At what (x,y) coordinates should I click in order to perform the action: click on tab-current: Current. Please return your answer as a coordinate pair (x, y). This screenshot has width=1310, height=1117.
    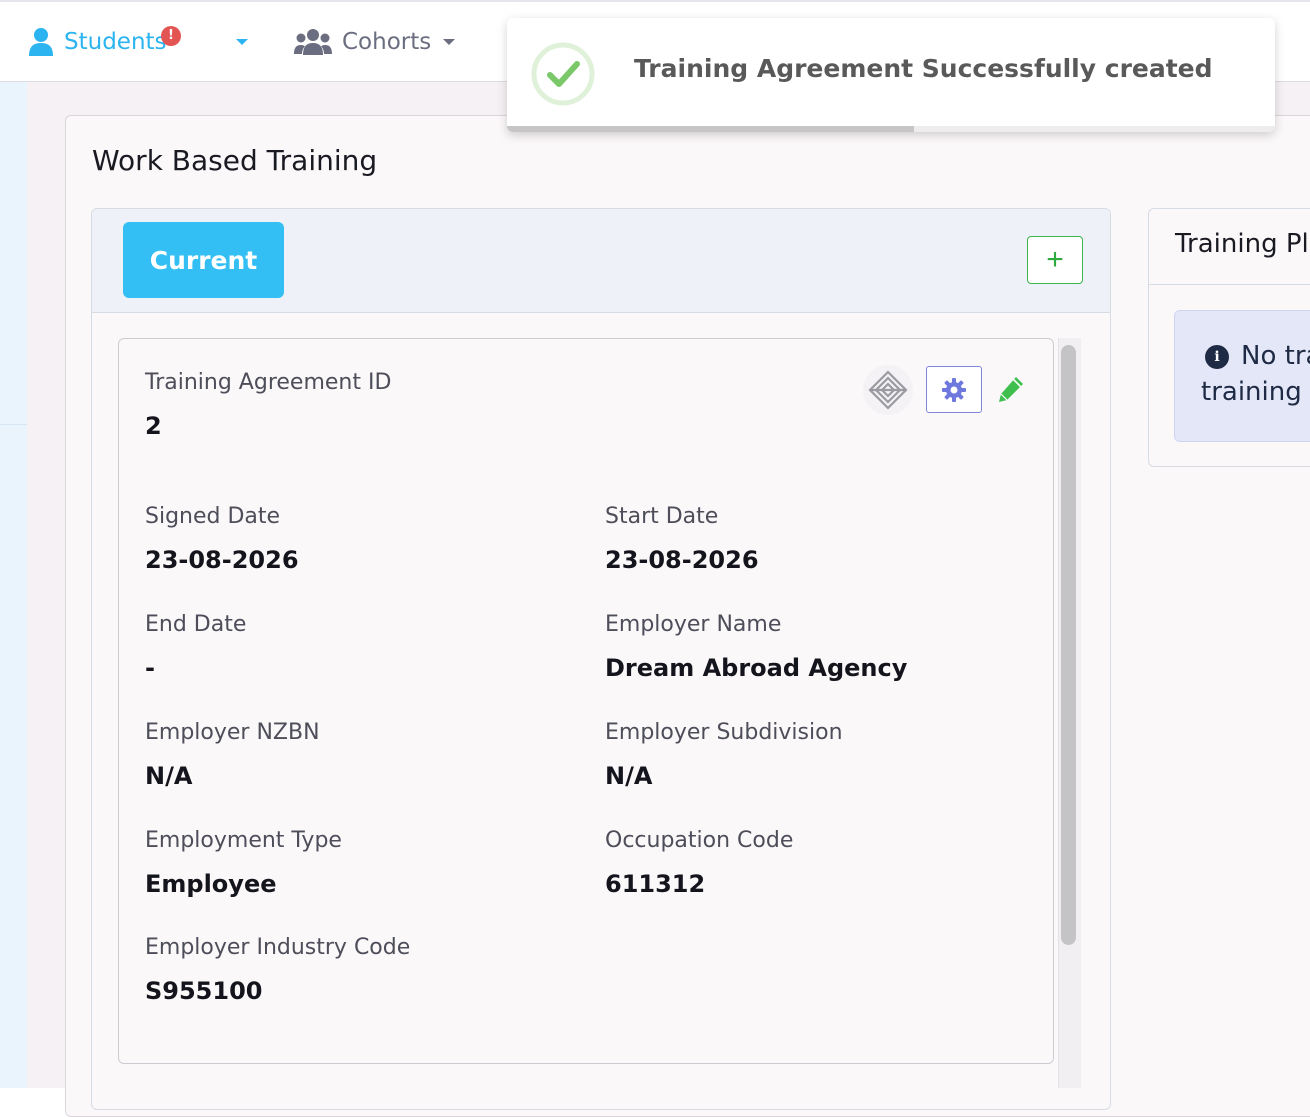
    Looking at the image, I should click on (203, 260).